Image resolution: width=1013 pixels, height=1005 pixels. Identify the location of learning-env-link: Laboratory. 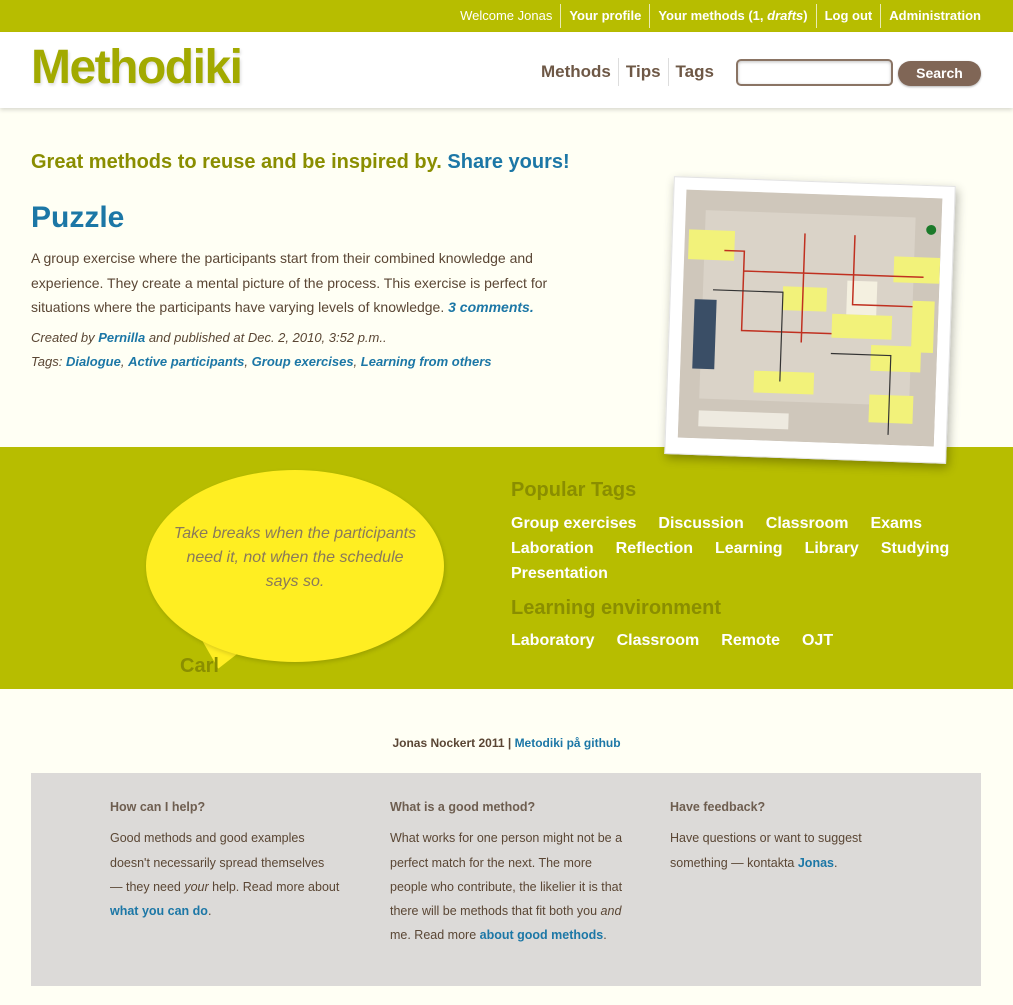
(553, 640).